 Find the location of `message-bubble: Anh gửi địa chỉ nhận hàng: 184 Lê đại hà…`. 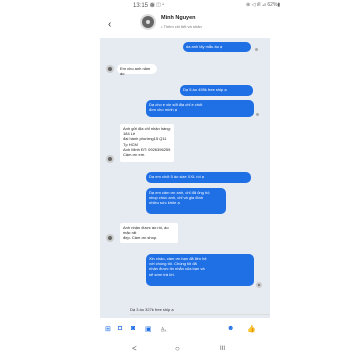

message-bubble: Anh gửi địa chỉ nhận hàng: 184 Lê đại hà… is located at coordinates (147, 143).